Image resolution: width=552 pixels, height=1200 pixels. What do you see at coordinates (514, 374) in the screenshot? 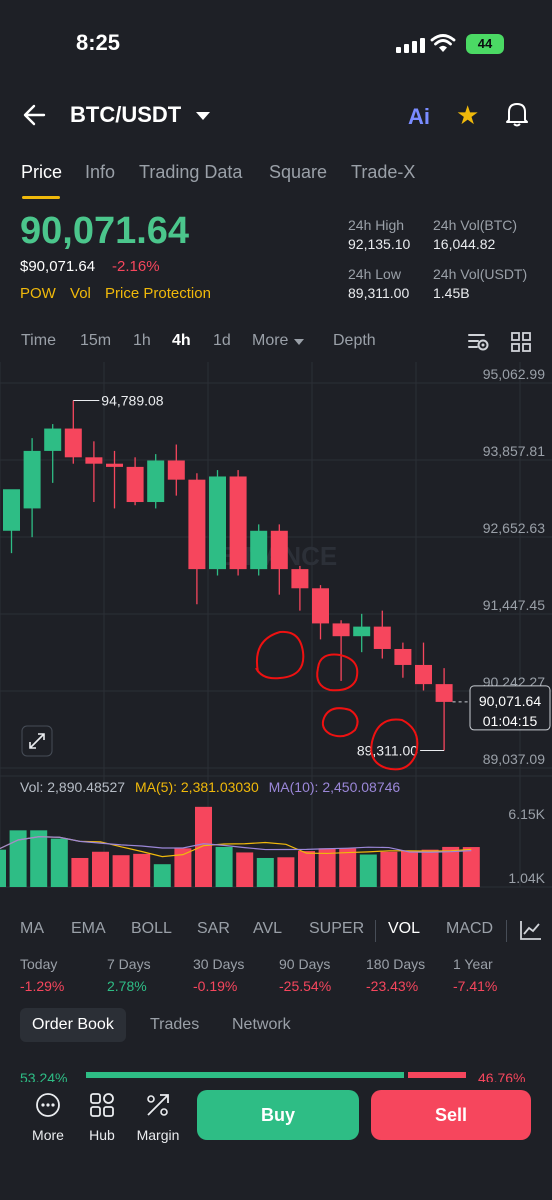
I see `price-axis-label: 95,062.99` at bounding box center [514, 374].